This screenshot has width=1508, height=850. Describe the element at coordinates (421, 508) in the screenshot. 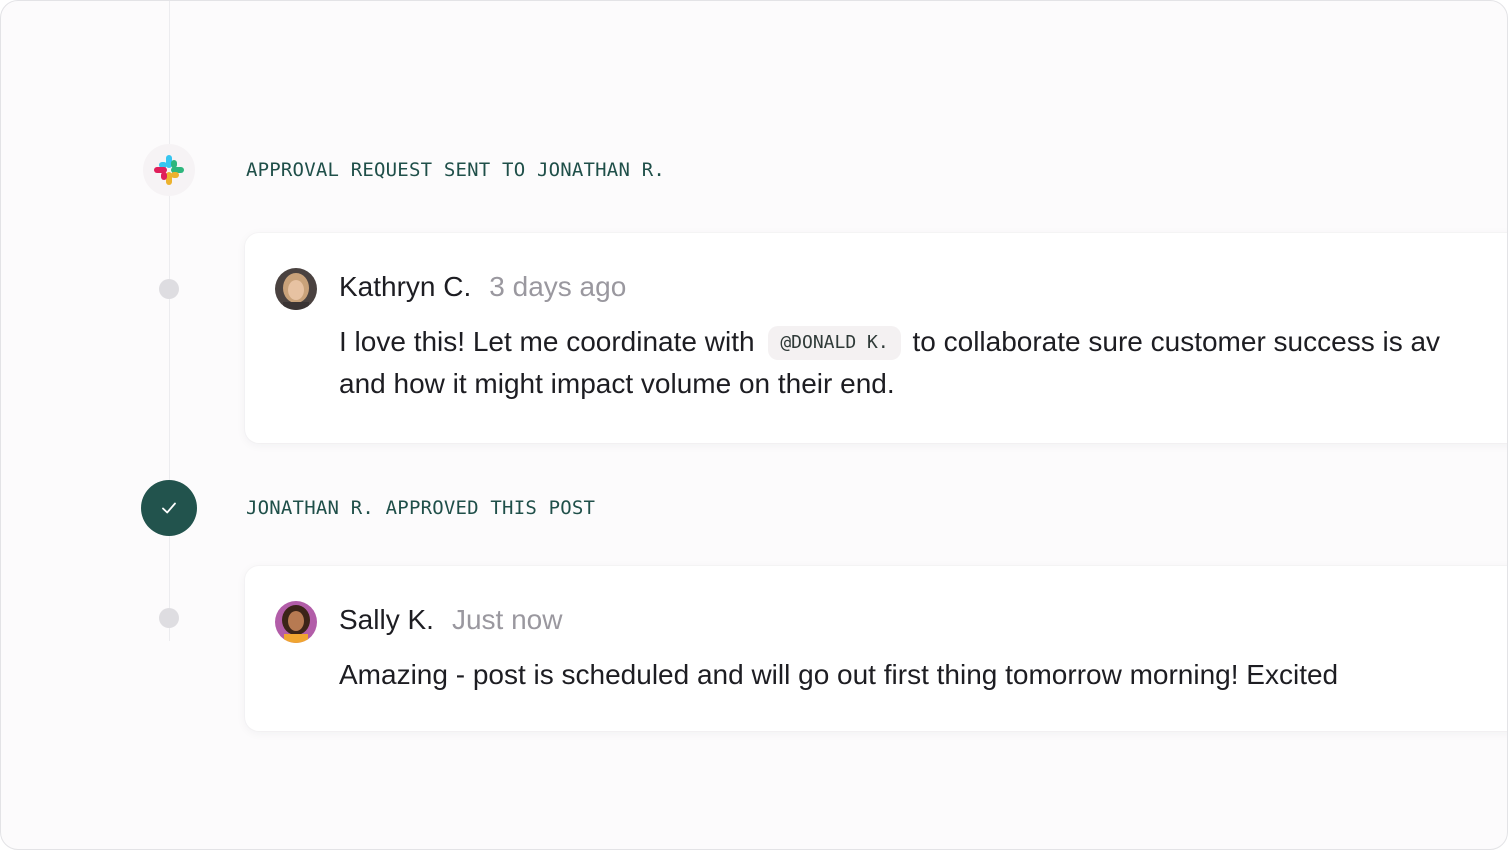

I see `event-approved-label: JONATHAN R. APPROVED THIS POST` at that location.